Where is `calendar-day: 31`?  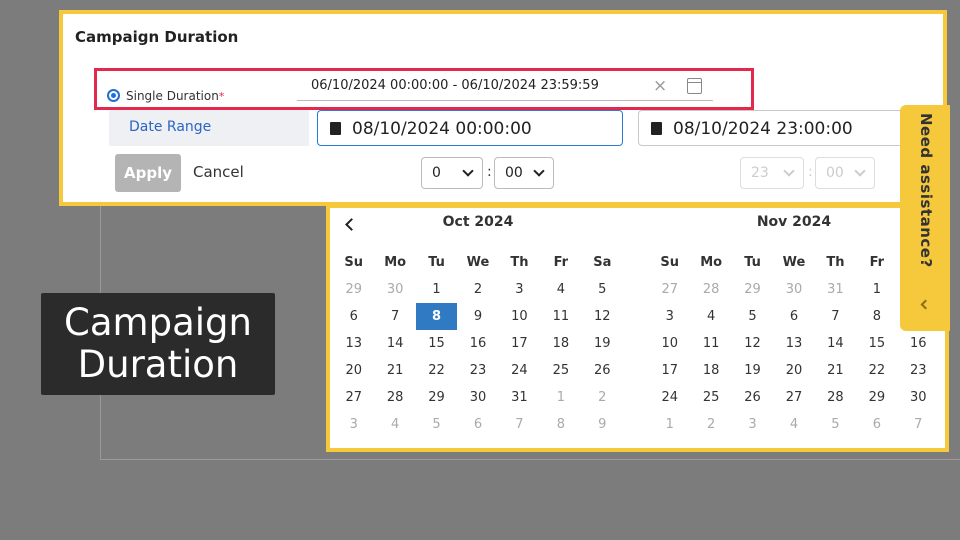
calendar-day: 31 is located at coordinates (519, 397).